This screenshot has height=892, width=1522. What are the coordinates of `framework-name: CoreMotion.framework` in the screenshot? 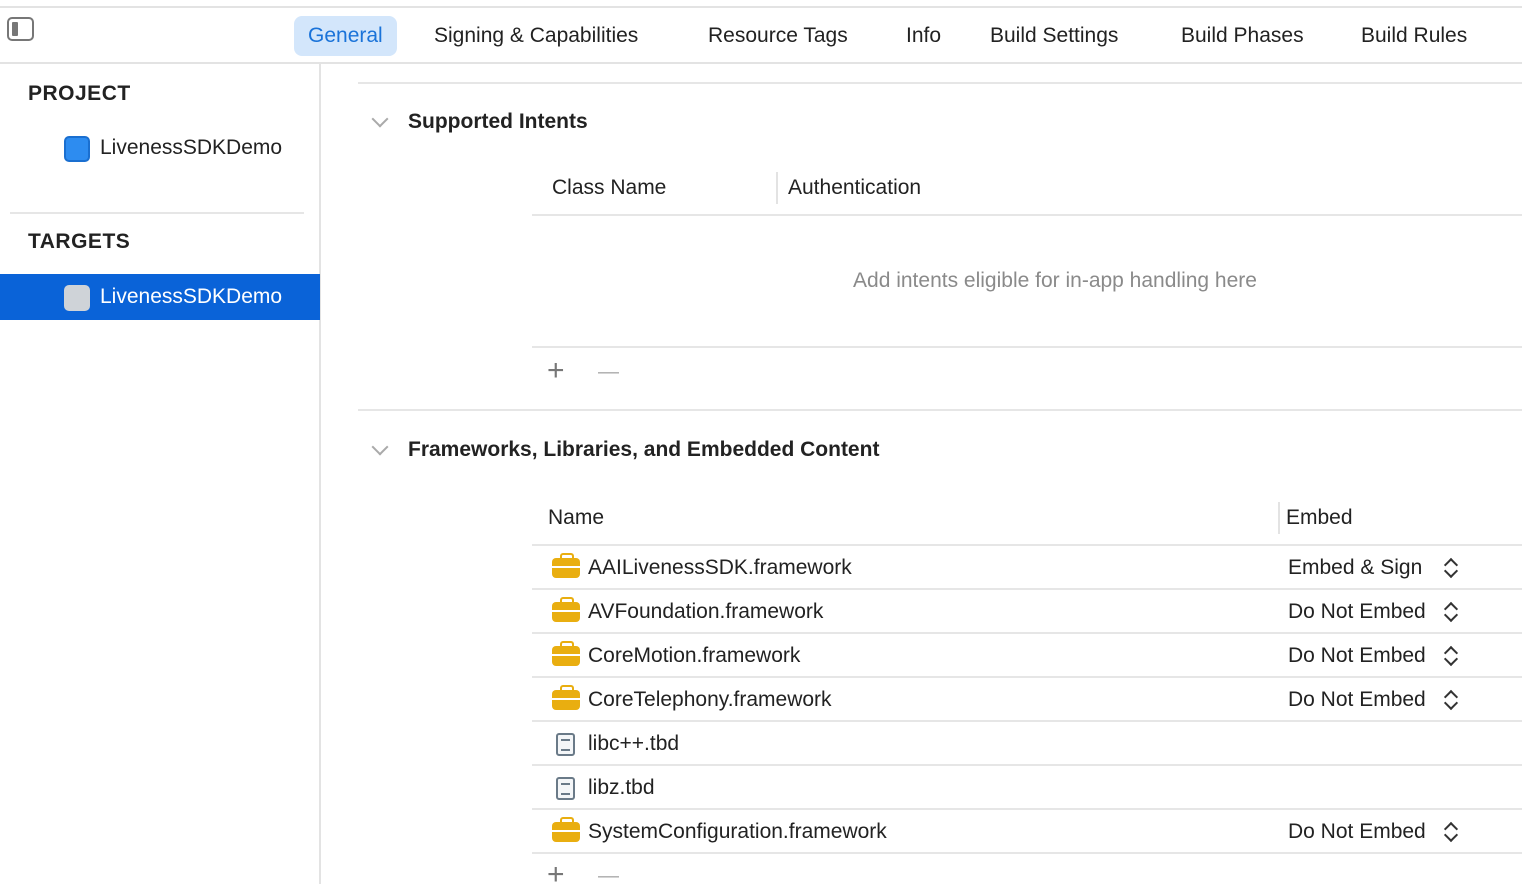 It's located at (694, 655).